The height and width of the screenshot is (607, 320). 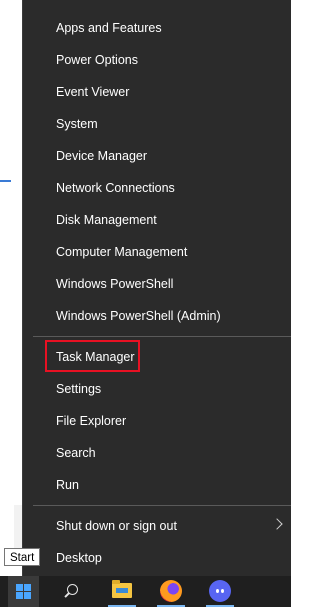 I want to click on menu-item-label: Shut down or sign out, so click(x=116, y=526).